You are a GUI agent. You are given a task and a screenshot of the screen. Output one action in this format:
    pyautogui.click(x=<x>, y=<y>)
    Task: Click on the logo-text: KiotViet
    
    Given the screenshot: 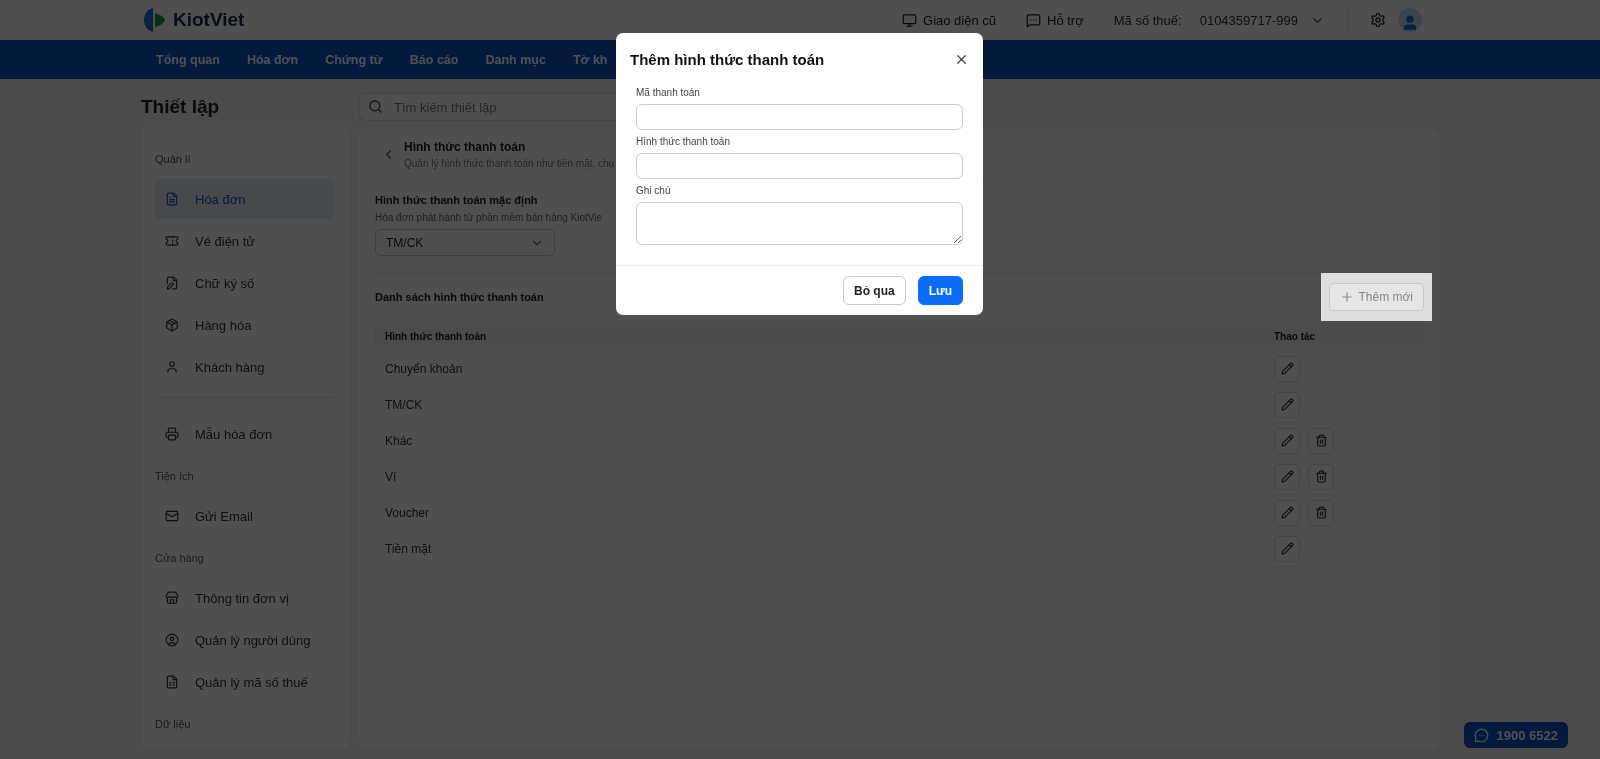 What is the action you would take?
    pyautogui.click(x=209, y=20)
    